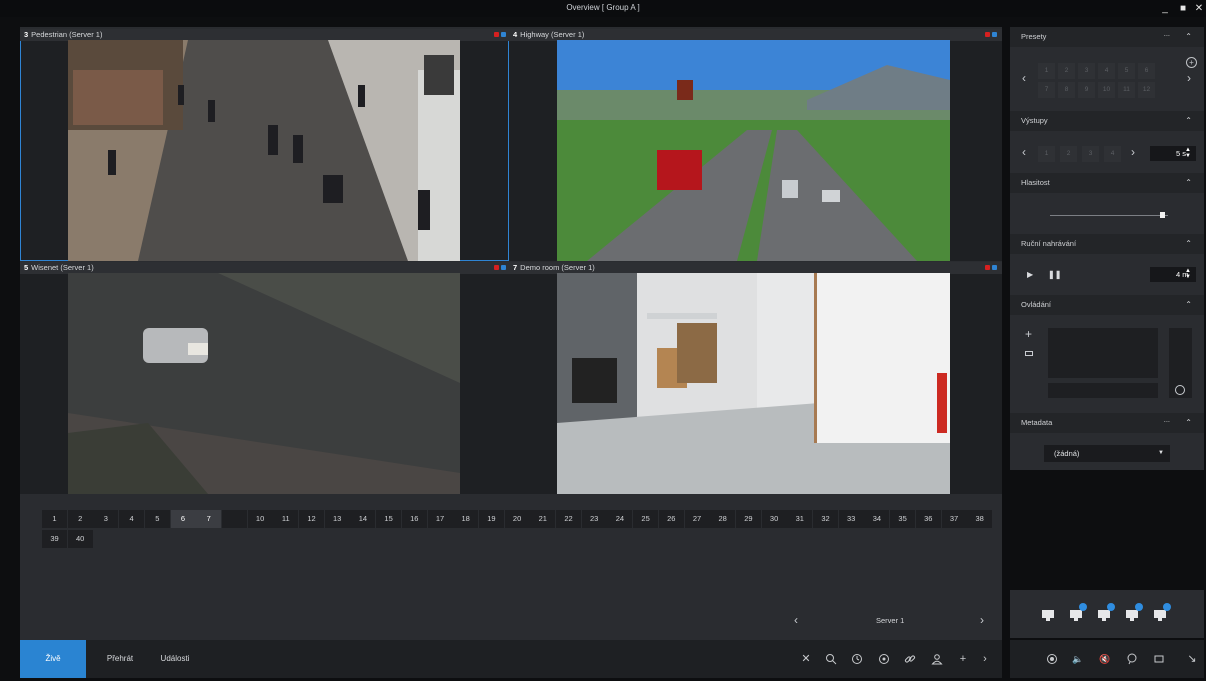 The image size is (1206, 681). What do you see at coordinates (980, 519) in the screenshot?
I see `layout-number-button: 38` at bounding box center [980, 519].